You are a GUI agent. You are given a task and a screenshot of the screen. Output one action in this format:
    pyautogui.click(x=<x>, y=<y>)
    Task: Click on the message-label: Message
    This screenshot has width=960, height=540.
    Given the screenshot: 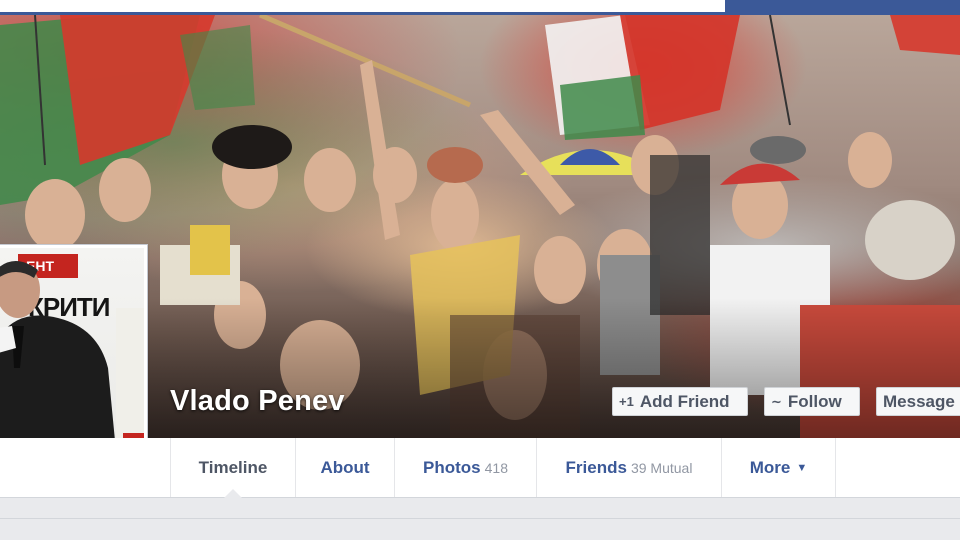 What is the action you would take?
    pyautogui.click(x=919, y=401)
    